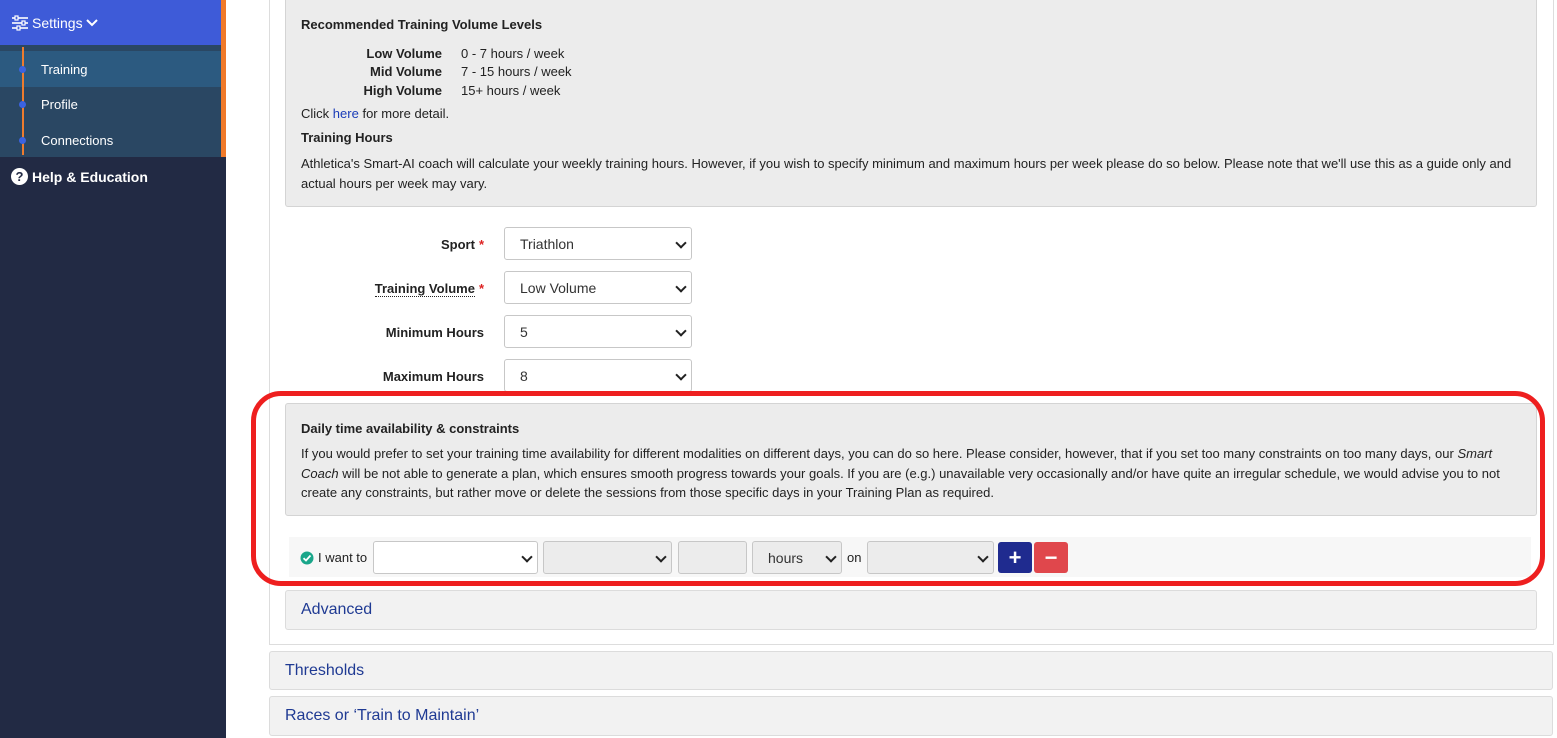  I want to click on sidebar-item-profile: Profile, so click(110, 104).